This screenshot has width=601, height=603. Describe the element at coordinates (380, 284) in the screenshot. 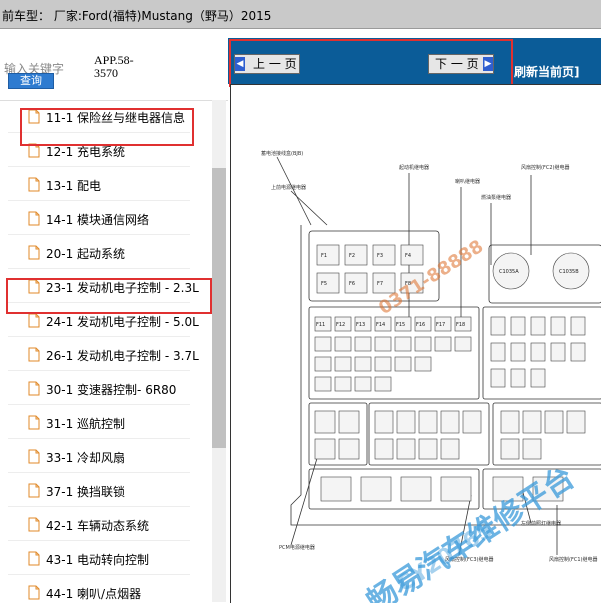

I see `fuse-label: F7` at that location.